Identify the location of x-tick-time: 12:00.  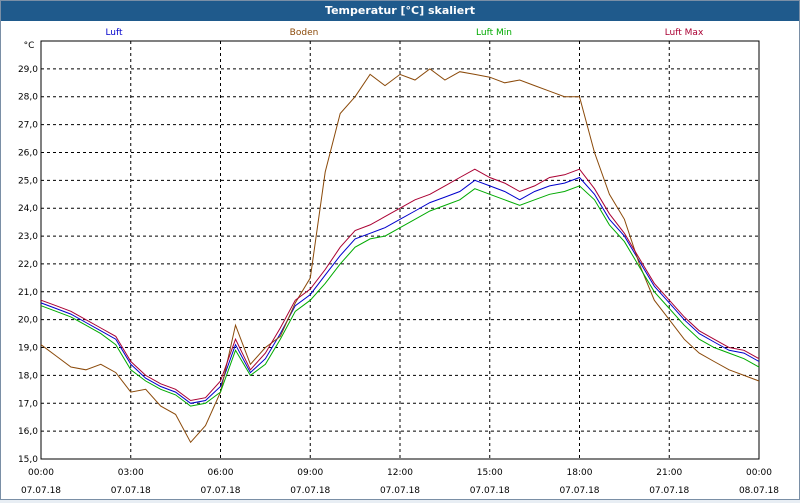
(400, 473).